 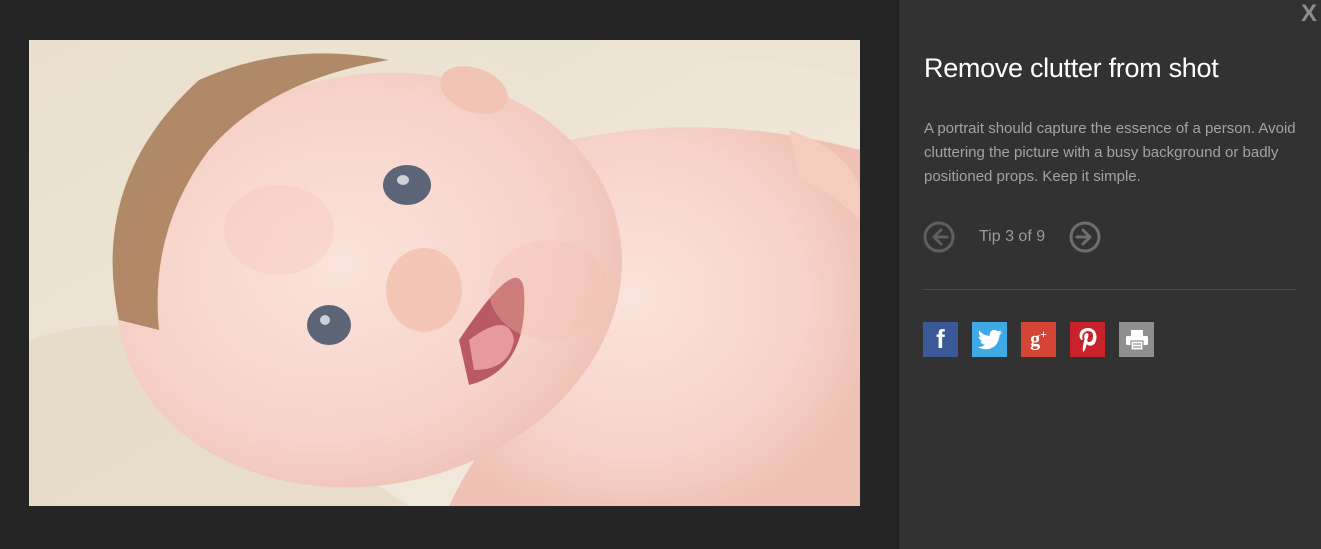 What do you see at coordinates (1309, 14) in the screenshot?
I see `close-button: X` at bounding box center [1309, 14].